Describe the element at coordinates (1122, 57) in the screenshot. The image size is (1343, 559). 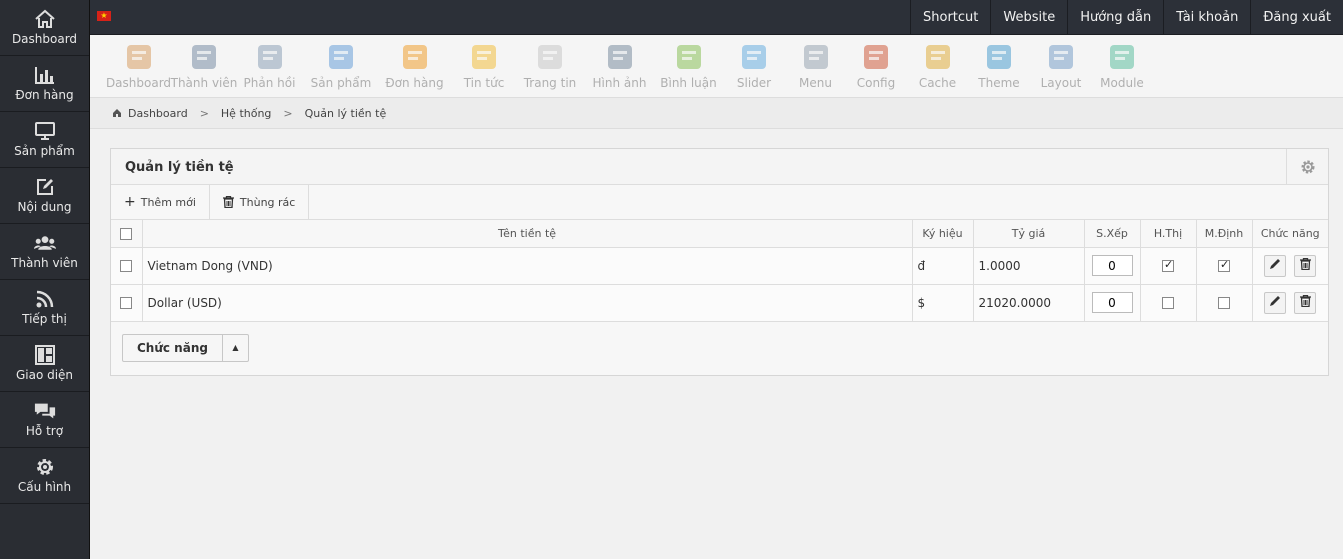
I see `module-icon` at that location.